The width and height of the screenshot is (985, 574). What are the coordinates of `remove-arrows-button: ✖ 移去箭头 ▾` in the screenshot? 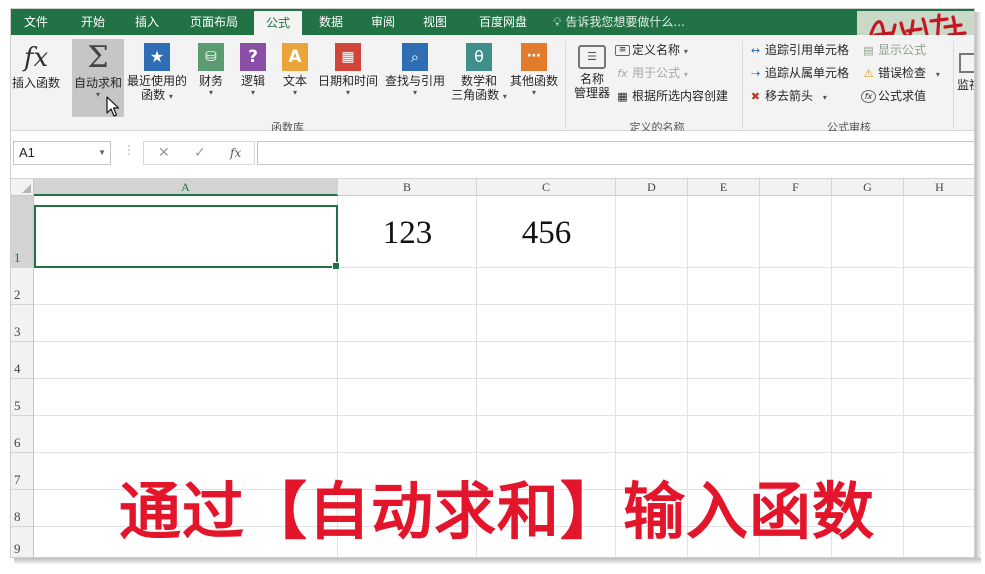 It's located at (787, 96).